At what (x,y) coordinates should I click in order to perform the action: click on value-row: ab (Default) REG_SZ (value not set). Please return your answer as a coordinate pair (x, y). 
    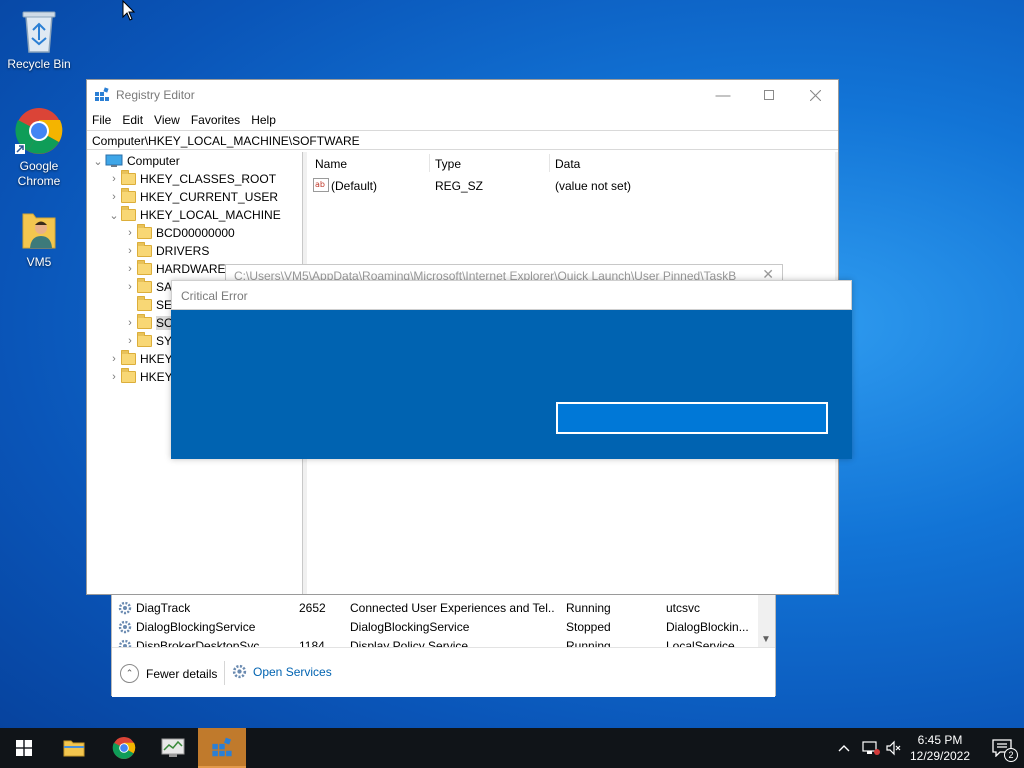
    Looking at the image, I should click on (572, 186).